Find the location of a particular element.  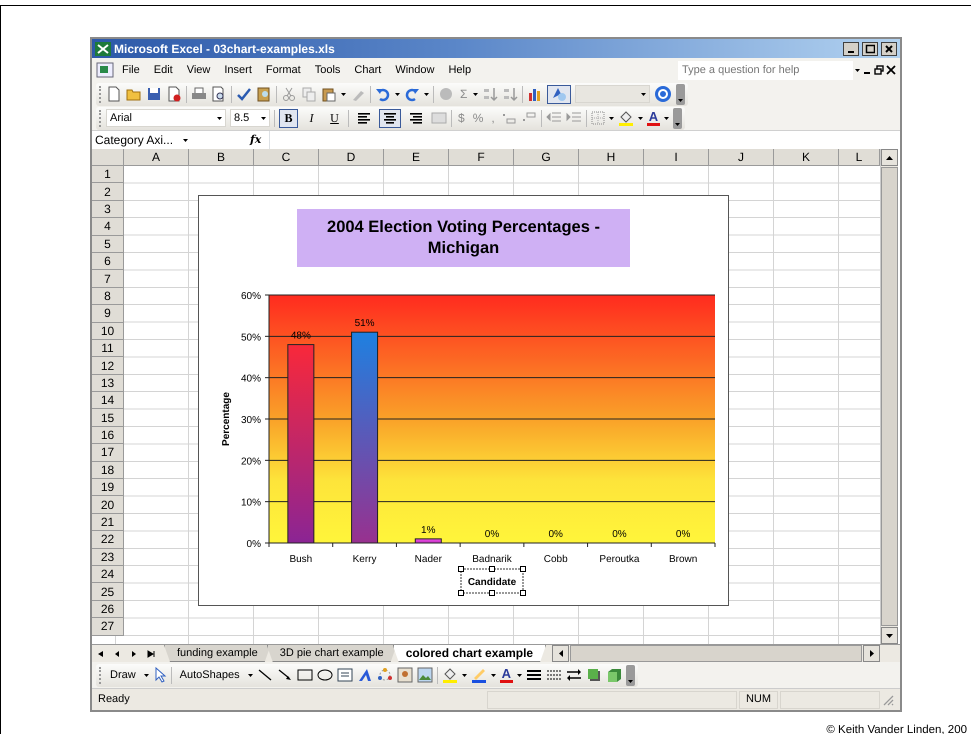

column-header: I is located at coordinates (676, 157).